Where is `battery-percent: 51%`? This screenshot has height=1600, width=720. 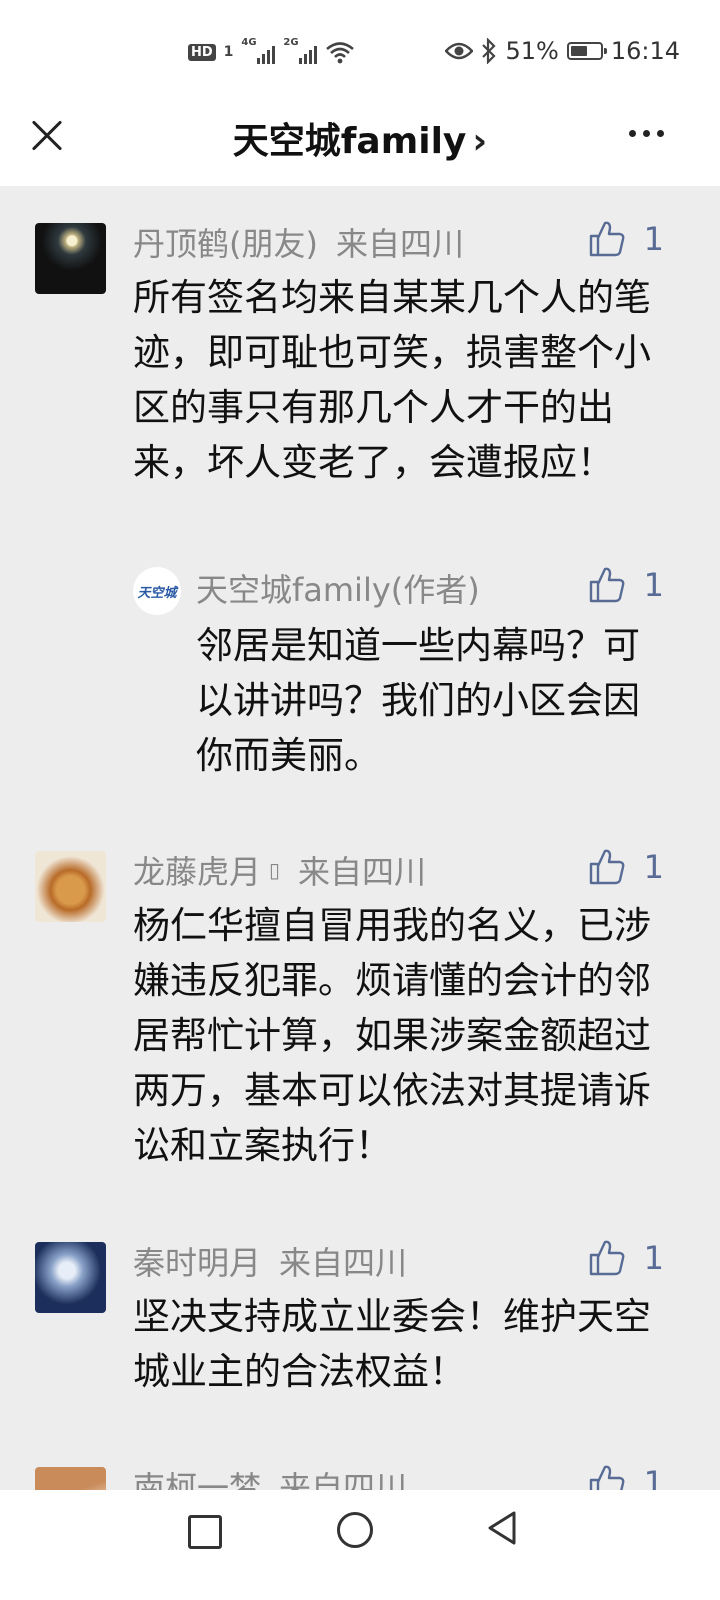 battery-percent: 51% is located at coordinates (532, 51).